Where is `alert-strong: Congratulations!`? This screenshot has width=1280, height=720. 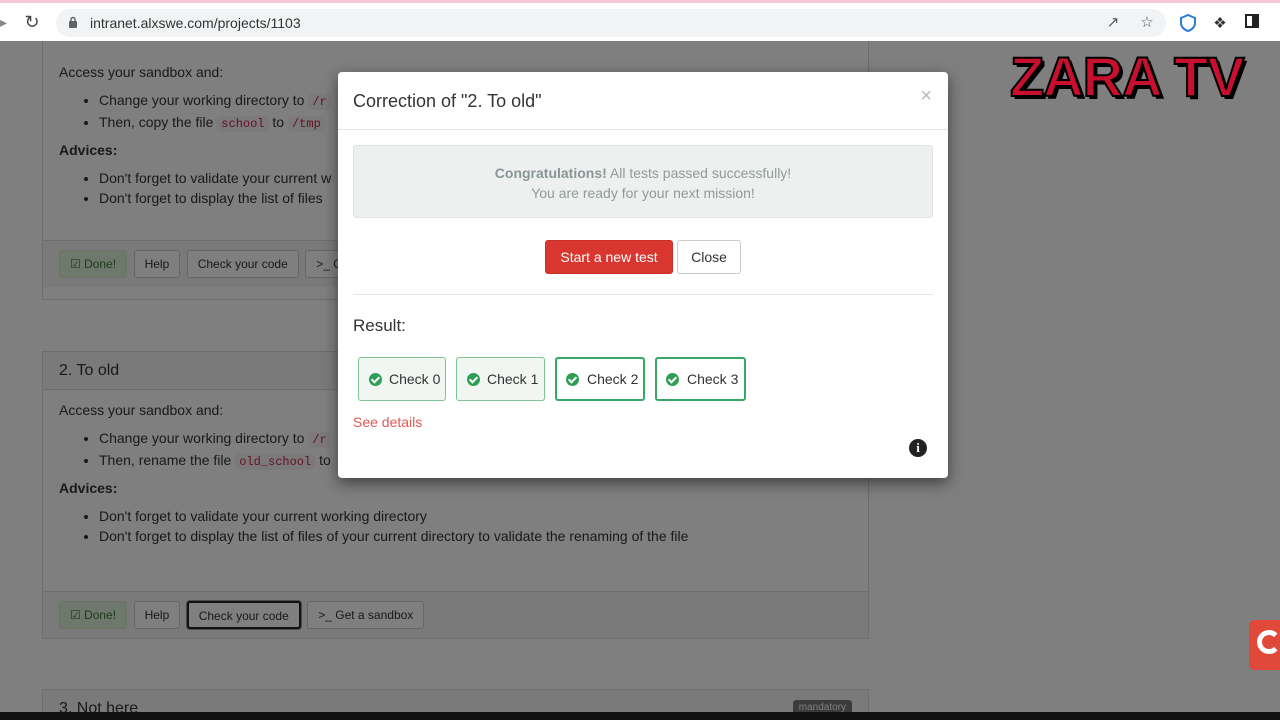 alert-strong: Congratulations! is located at coordinates (550, 173).